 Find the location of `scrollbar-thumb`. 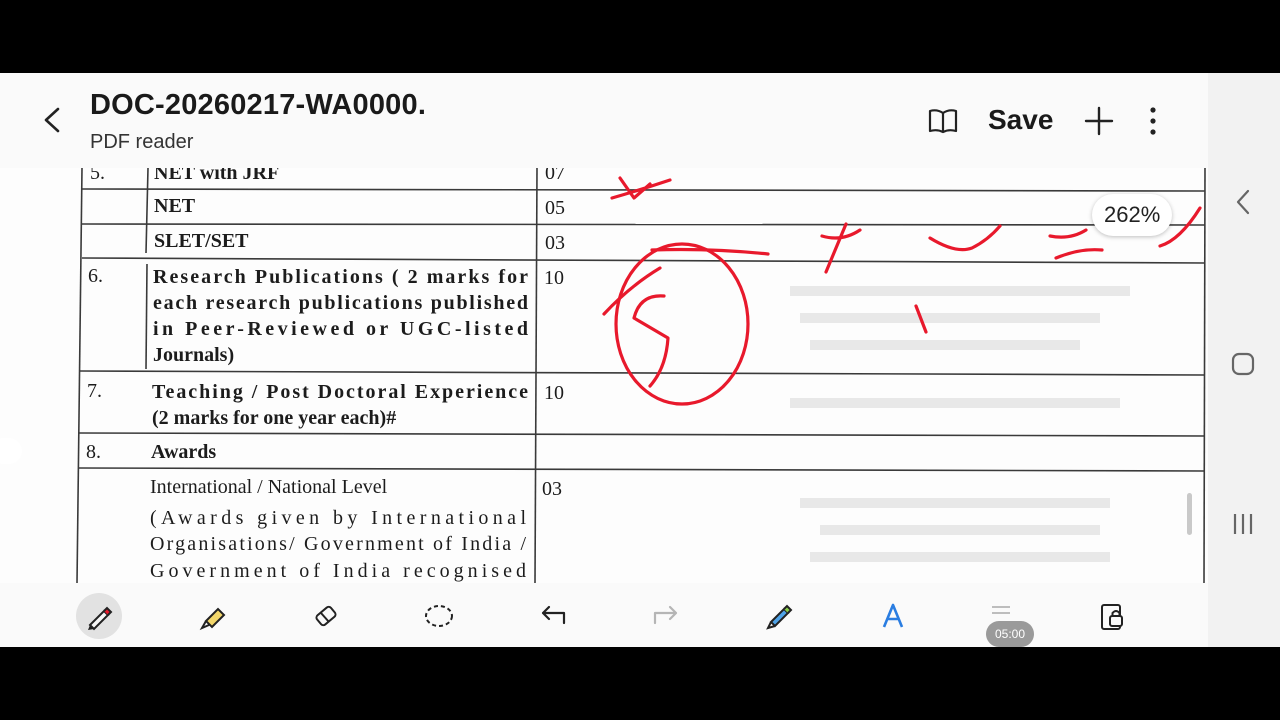

scrollbar-thumb is located at coordinates (1189, 514).